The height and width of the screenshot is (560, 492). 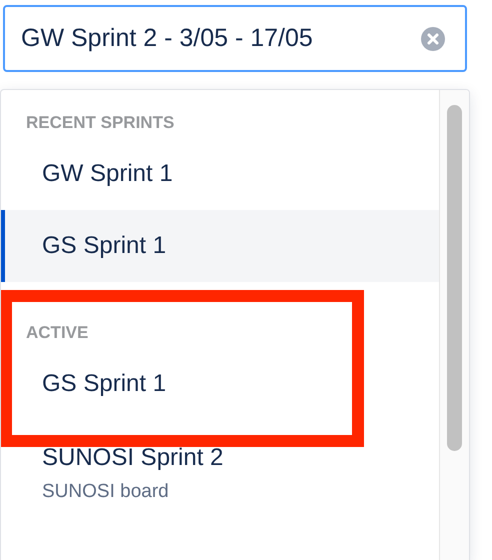 I want to click on clear-icon, so click(x=433, y=38).